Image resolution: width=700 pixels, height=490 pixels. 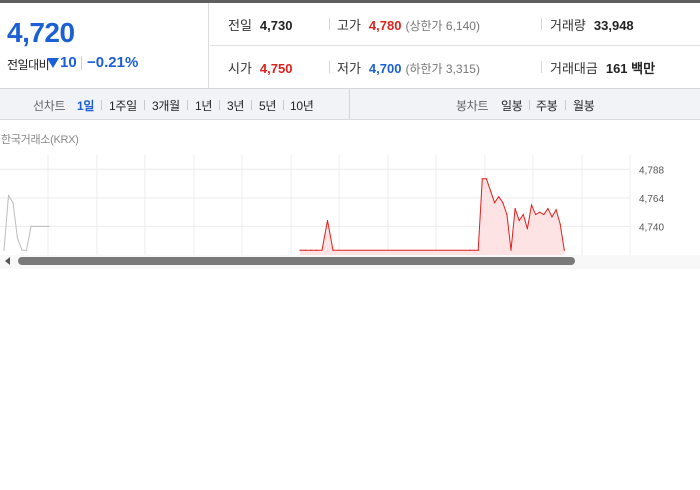 What do you see at coordinates (651, 199) in the screenshot?
I see `y-tick-label: 4,764` at bounding box center [651, 199].